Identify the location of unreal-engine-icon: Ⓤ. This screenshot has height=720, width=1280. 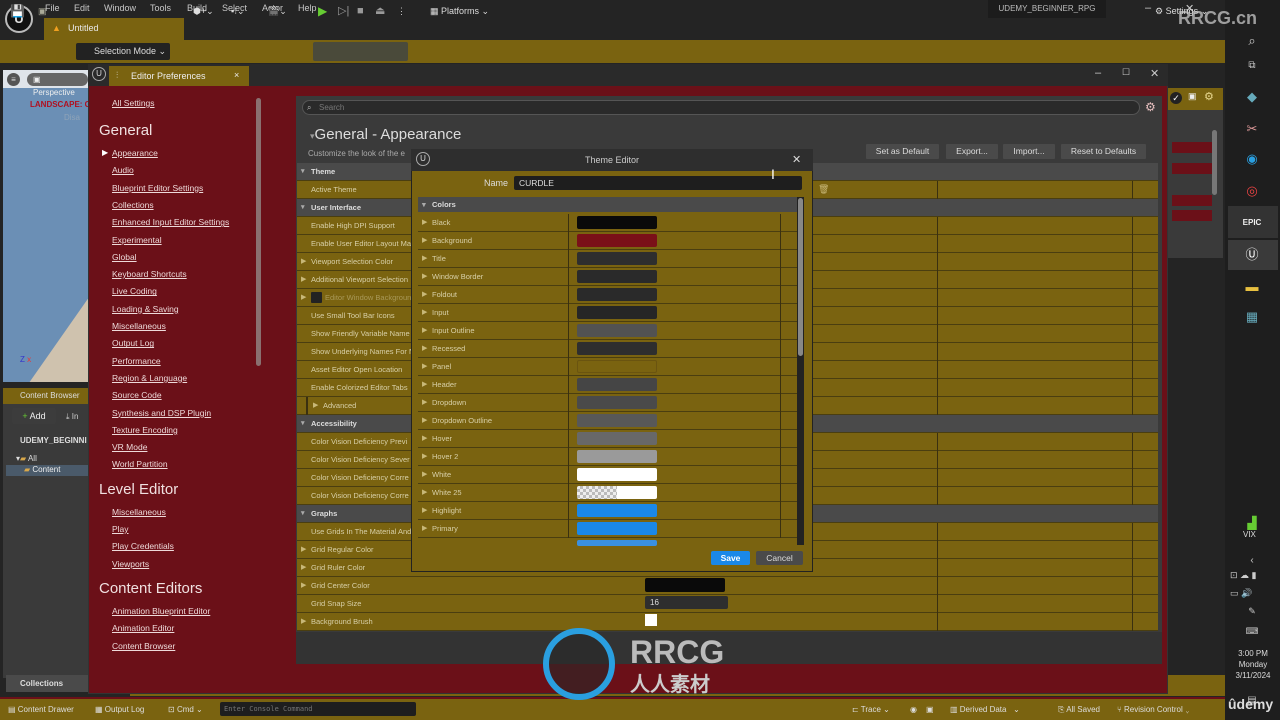
(1252, 255).